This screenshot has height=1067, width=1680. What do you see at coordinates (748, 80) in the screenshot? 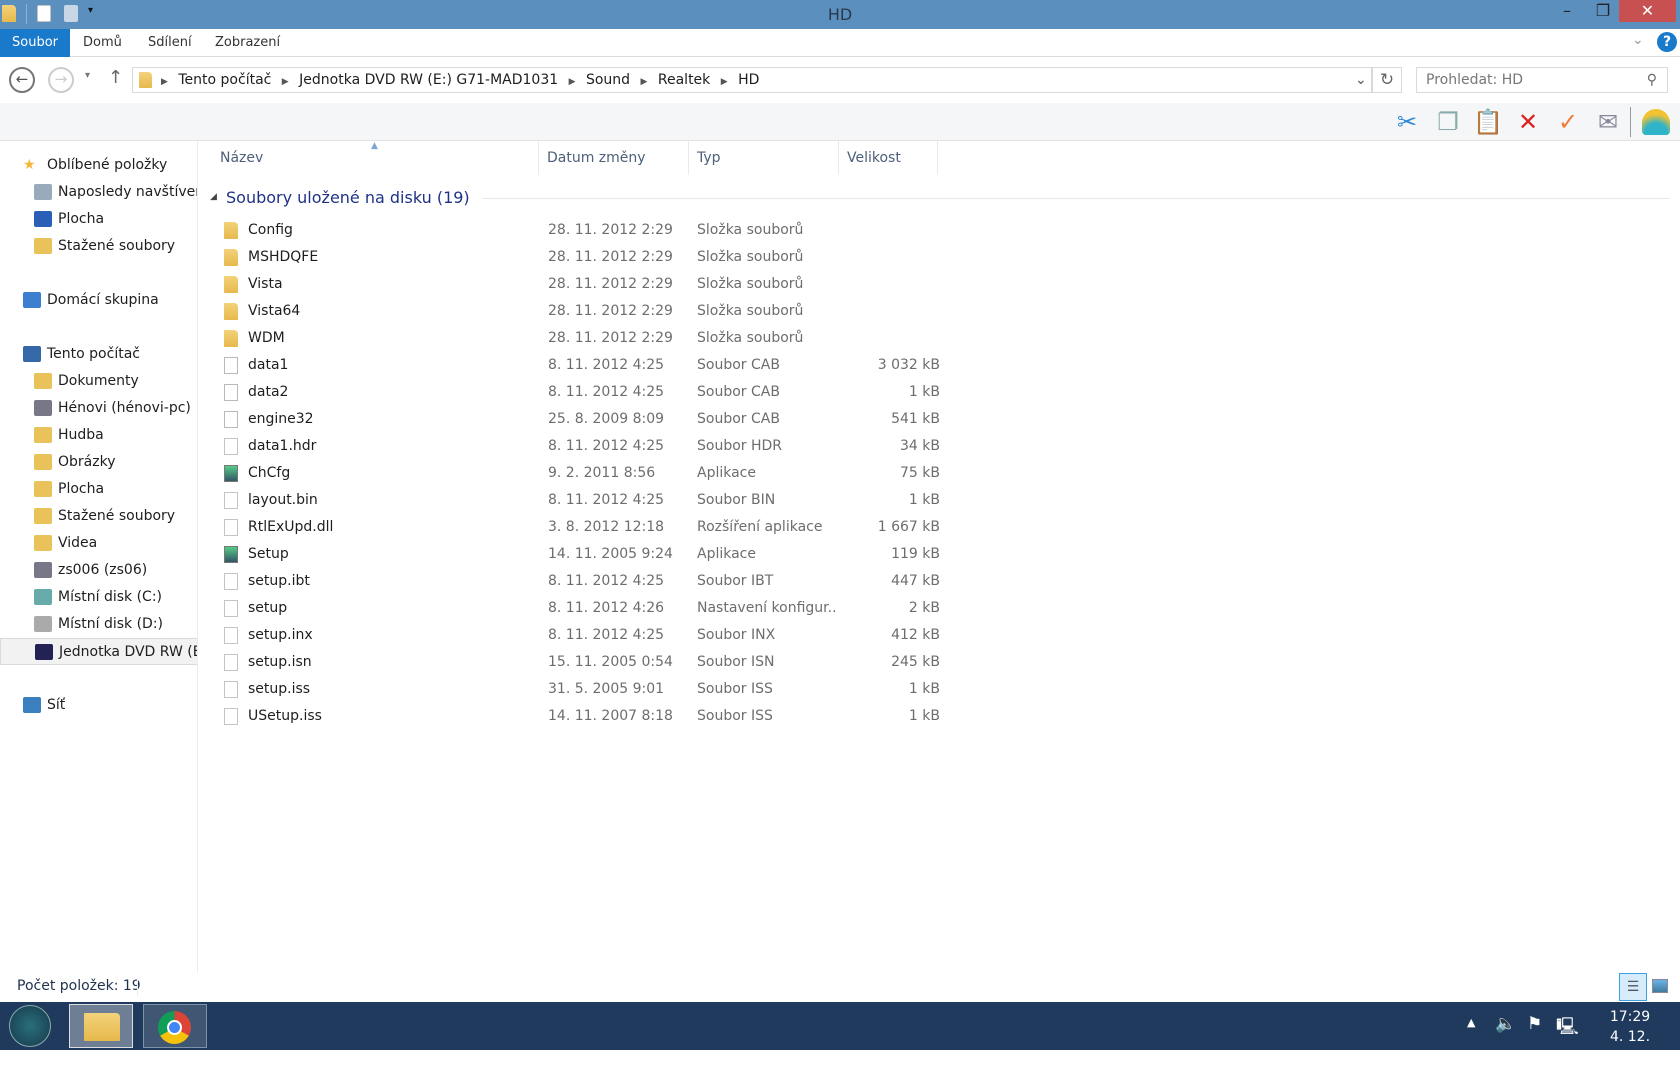
I see `breadcrumb-item: HD` at bounding box center [748, 80].